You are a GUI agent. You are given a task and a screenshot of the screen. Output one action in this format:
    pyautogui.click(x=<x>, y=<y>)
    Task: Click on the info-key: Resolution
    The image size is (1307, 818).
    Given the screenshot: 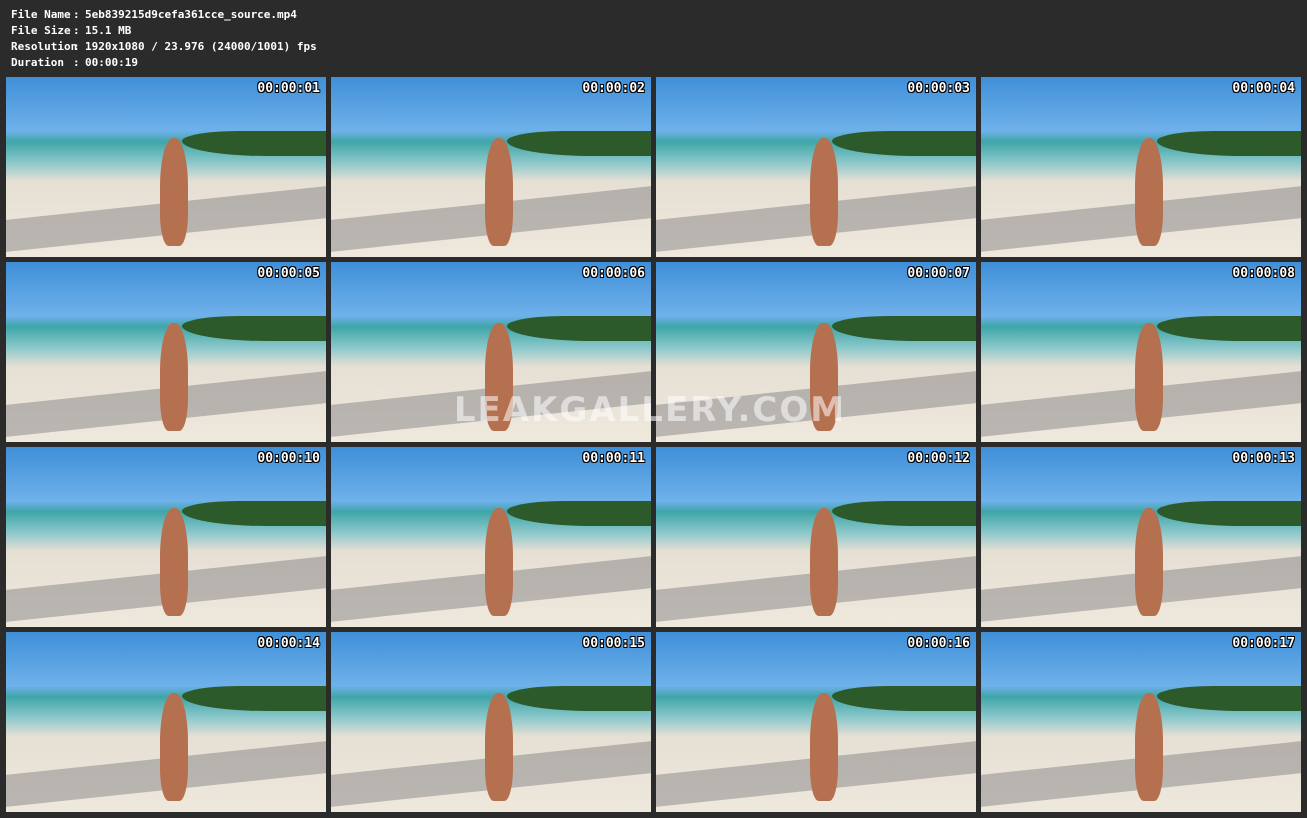 What is the action you would take?
    pyautogui.click(x=44, y=46)
    